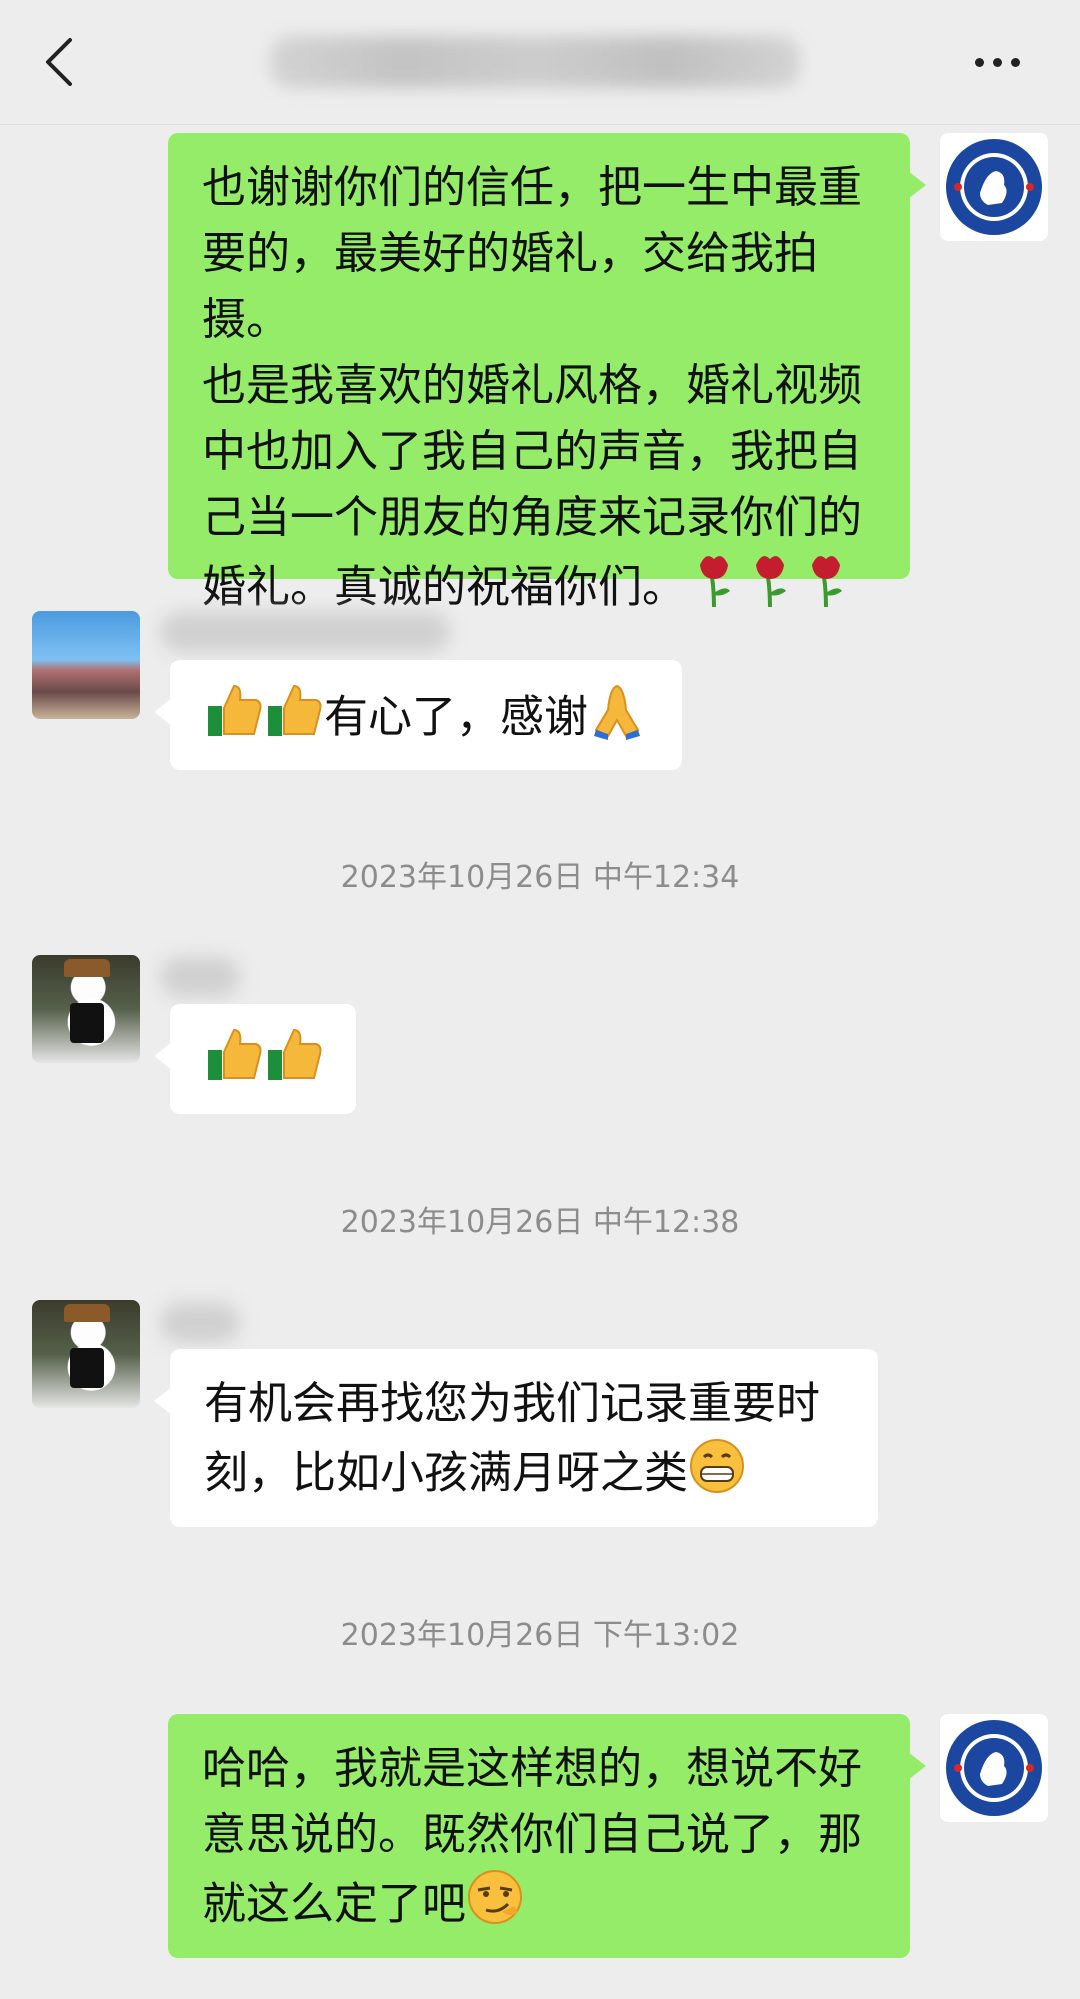  I want to click on message-bubble-other, so click(255, 1059).